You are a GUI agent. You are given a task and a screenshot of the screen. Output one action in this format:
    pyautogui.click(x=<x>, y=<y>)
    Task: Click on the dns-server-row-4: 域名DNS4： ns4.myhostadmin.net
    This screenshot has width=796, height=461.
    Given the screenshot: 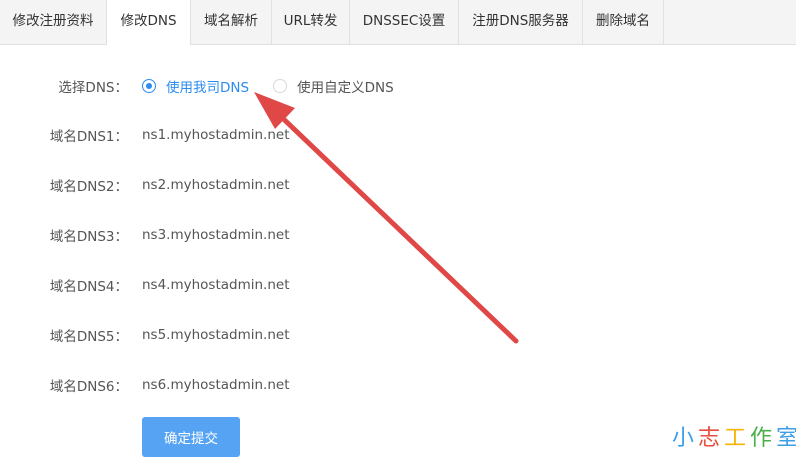 What is the action you would take?
    pyautogui.click(x=145, y=285)
    